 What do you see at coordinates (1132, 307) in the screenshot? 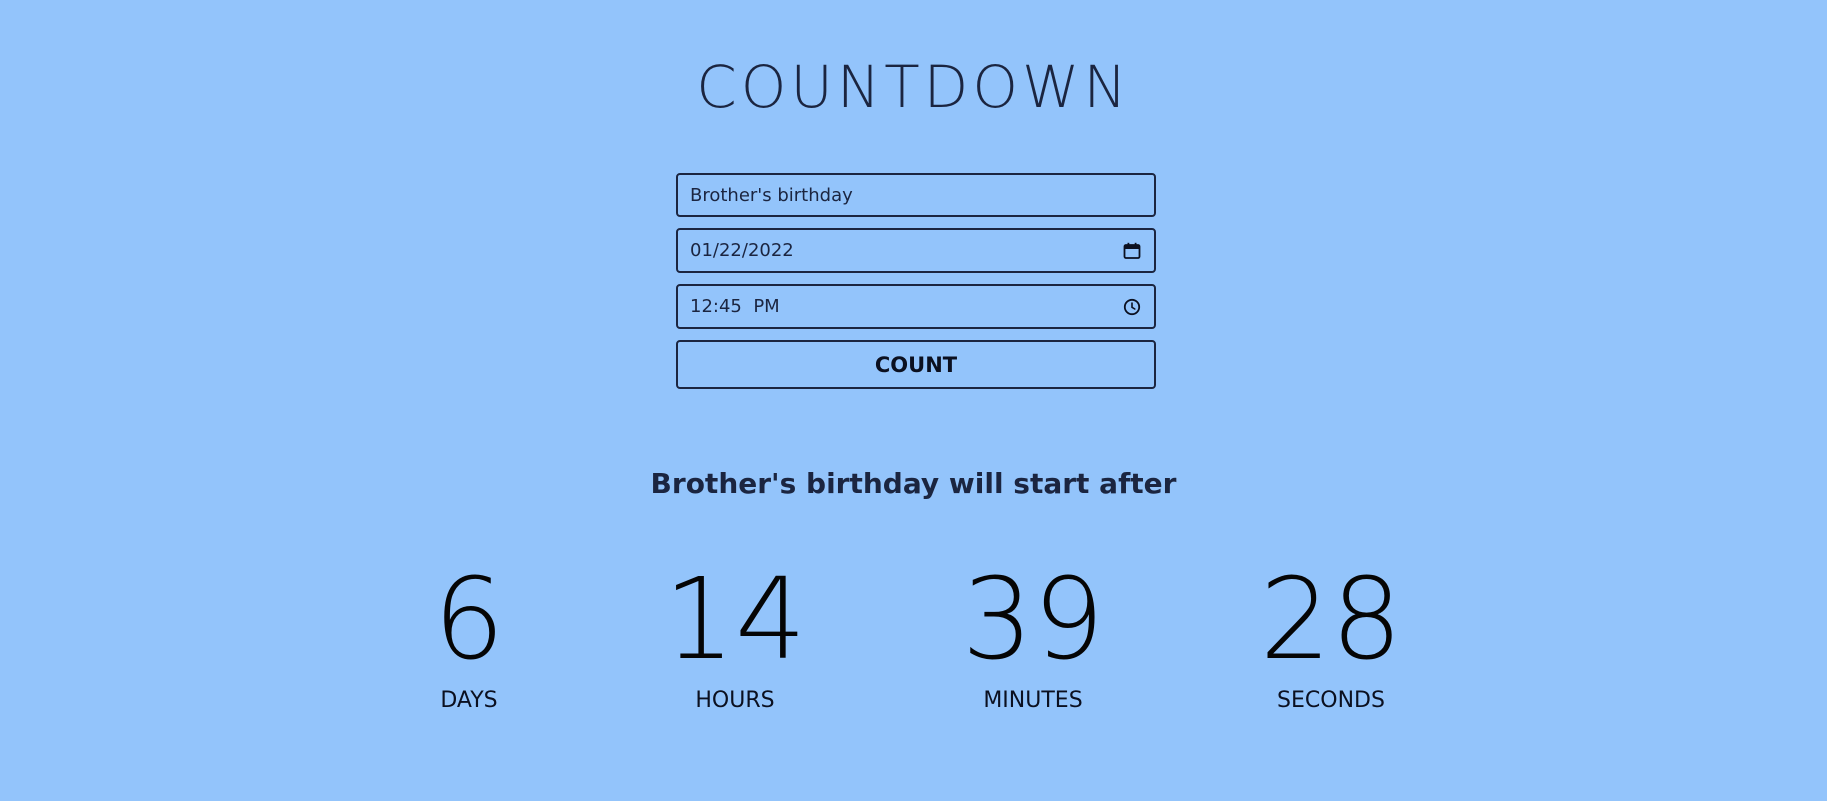
I see `clock-icon` at bounding box center [1132, 307].